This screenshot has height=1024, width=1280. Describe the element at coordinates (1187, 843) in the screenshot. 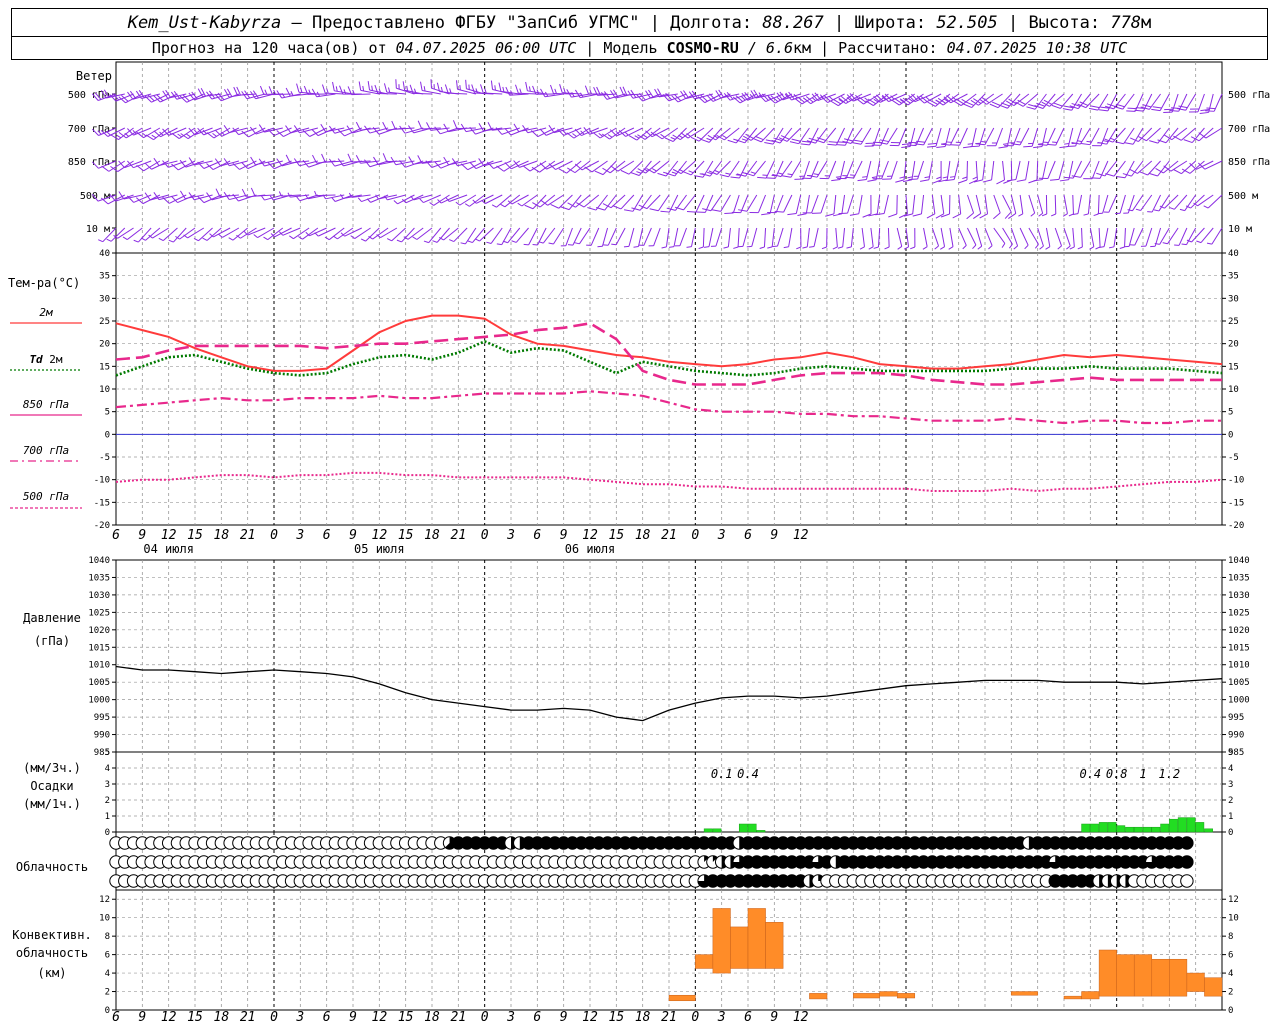

I see `cloud-mark-fill` at that location.